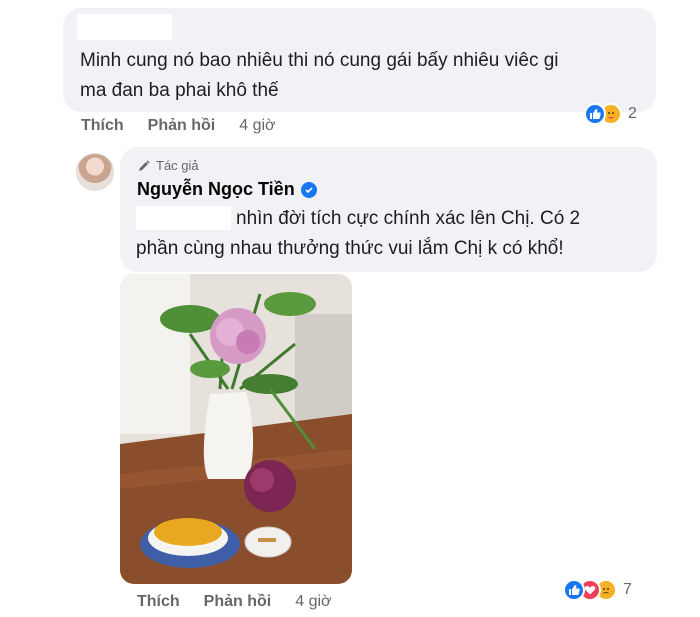 The width and height of the screenshot is (700, 617). Describe the element at coordinates (610, 114) in the screenshot. I see `reaction-summary: 2` at that location.